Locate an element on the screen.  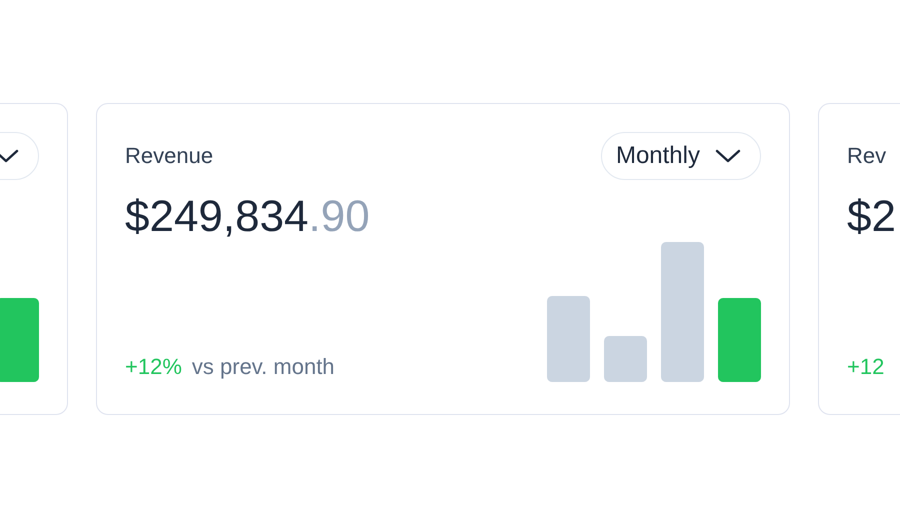
comparison-text: vs prev. month is located at coordinates (263, 367).